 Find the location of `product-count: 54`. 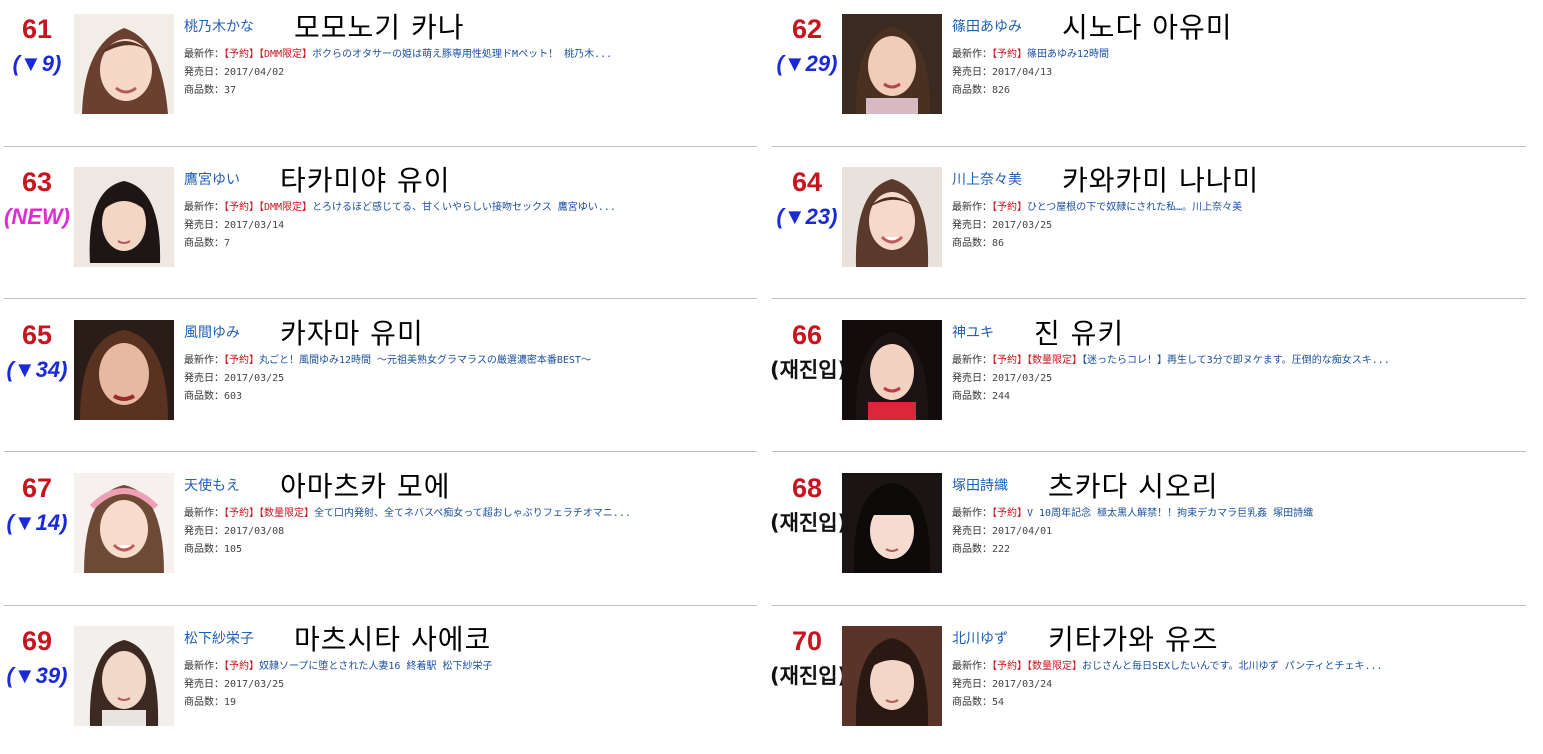

product-count: 54 is located at coordinates (998, 702).